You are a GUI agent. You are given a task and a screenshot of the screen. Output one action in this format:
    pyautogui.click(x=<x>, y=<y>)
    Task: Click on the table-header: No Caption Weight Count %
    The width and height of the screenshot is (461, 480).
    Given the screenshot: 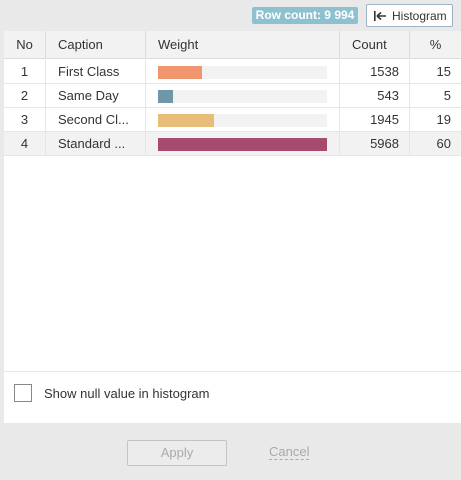 What is the action you would take?
    pyautogui.click(x=232, y=45)
    